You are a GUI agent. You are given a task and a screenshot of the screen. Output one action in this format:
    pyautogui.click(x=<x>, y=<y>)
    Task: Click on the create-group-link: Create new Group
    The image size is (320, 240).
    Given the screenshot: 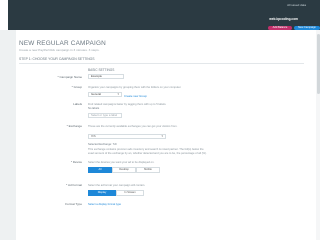 What is the action you would take?
    pyautogui.click(x=135, y=96)
    